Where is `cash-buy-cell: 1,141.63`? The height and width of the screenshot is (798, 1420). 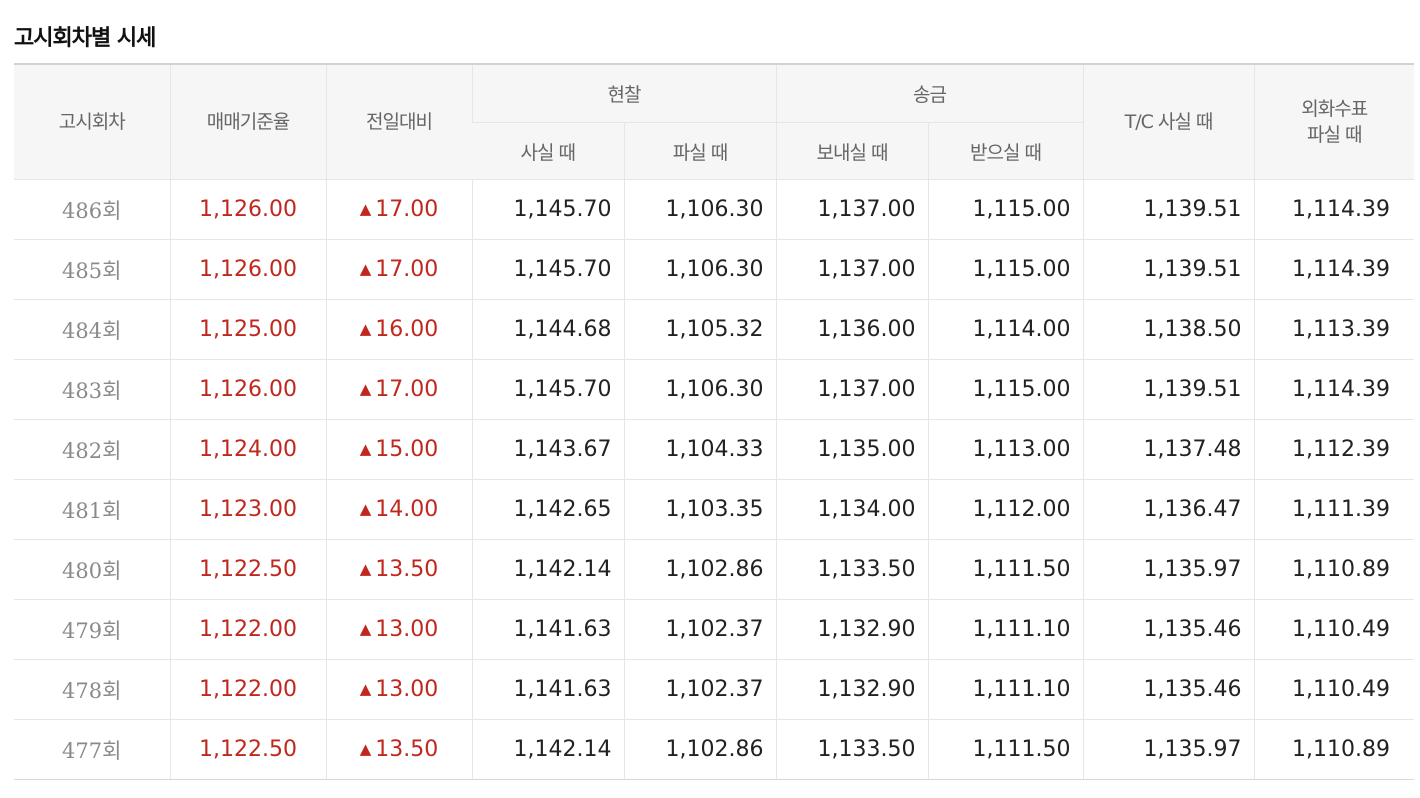
cash-buy-cell: 1,141.63 is located at coordinates (547, 629).